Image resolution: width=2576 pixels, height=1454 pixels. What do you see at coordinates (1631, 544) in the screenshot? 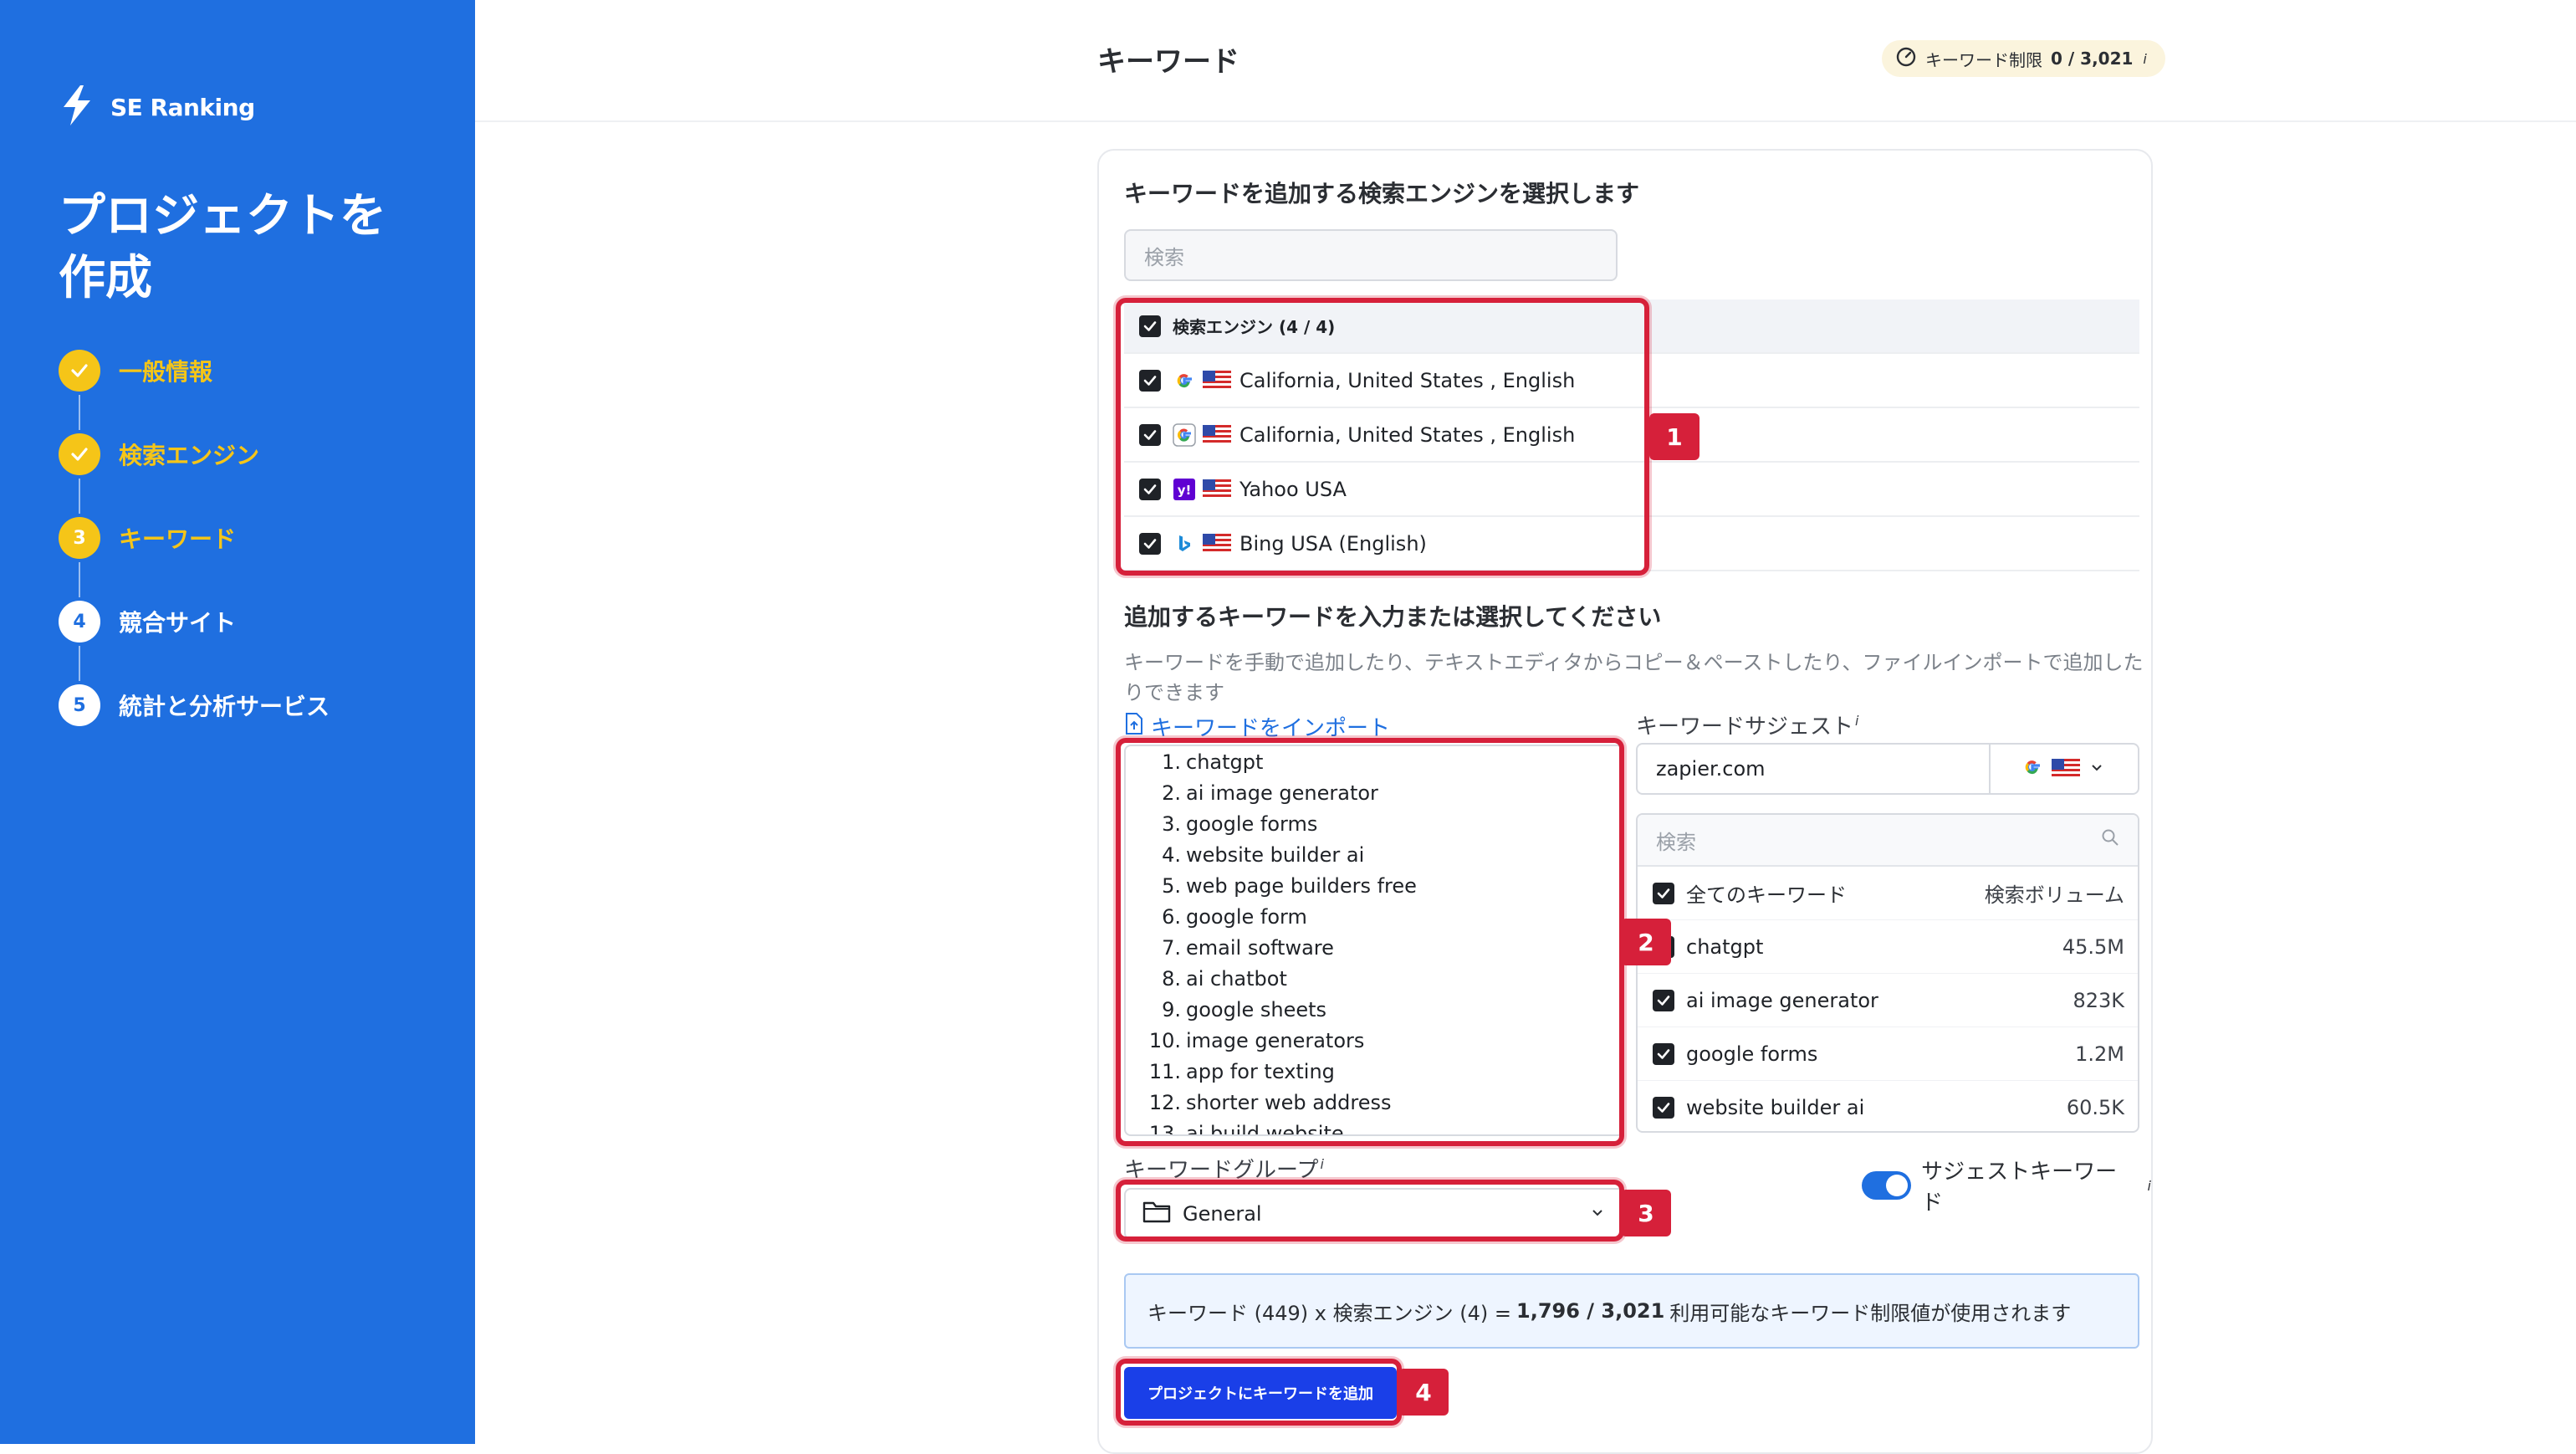
I see `engine-row: Bing USA (English)` at bounding box center [1631, 544].